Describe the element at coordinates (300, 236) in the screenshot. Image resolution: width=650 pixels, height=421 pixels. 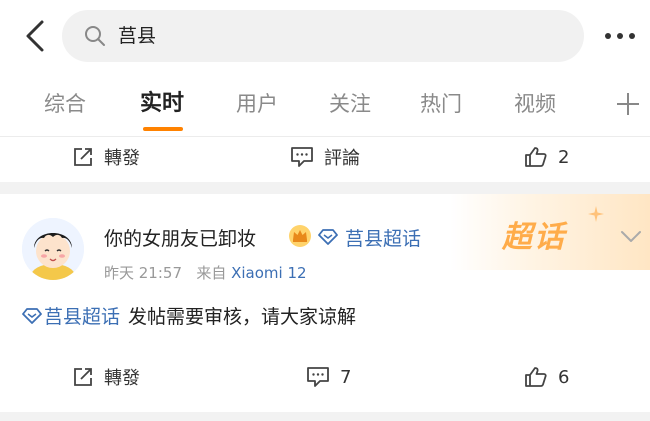
I see `vip-crown-icon` at that location.